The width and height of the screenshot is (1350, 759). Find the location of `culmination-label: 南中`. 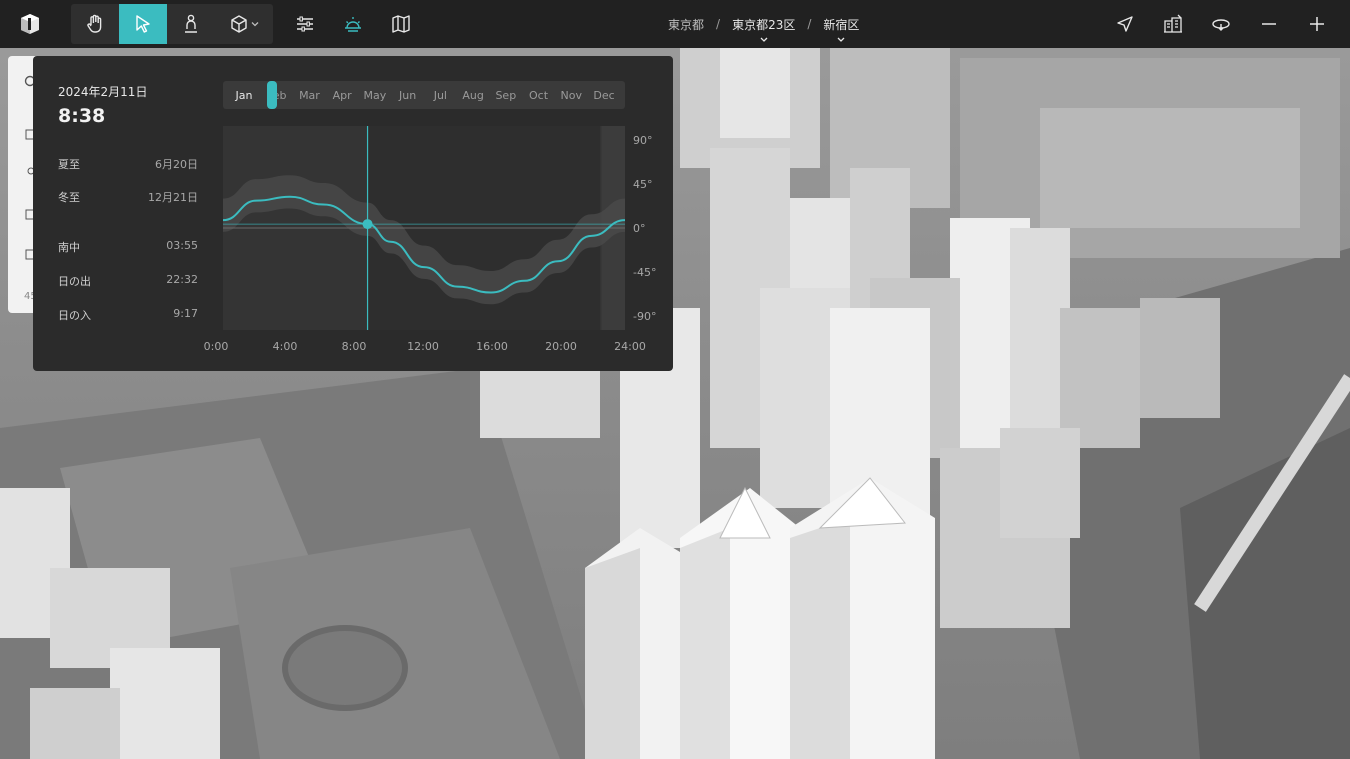

culmination-label: 南中 is located at coordinates (69, 247).